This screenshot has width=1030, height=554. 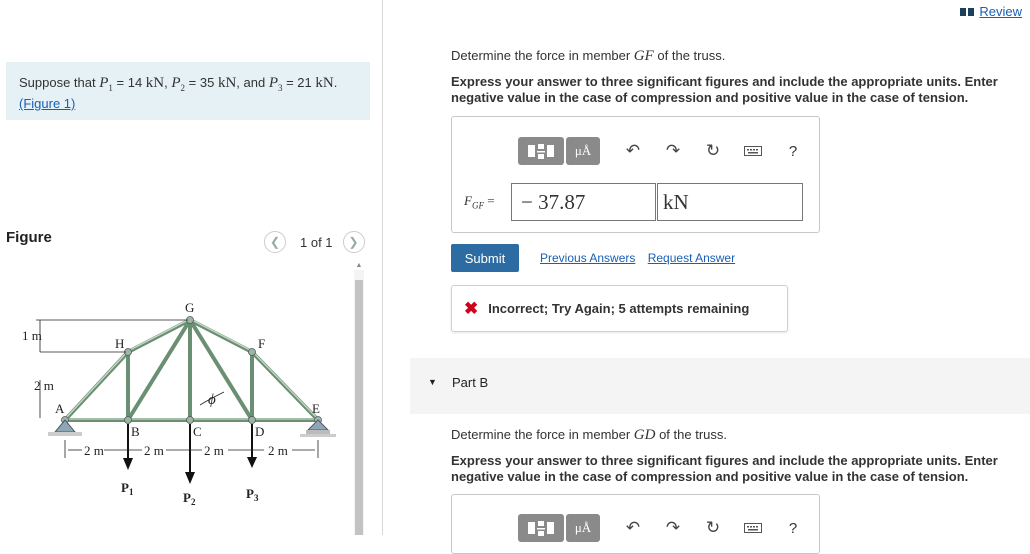 What do you see at coordinates (691, 258) in the screenshot?
I see `request-answer-link: Request Answer` at bounding box center [691, 258].